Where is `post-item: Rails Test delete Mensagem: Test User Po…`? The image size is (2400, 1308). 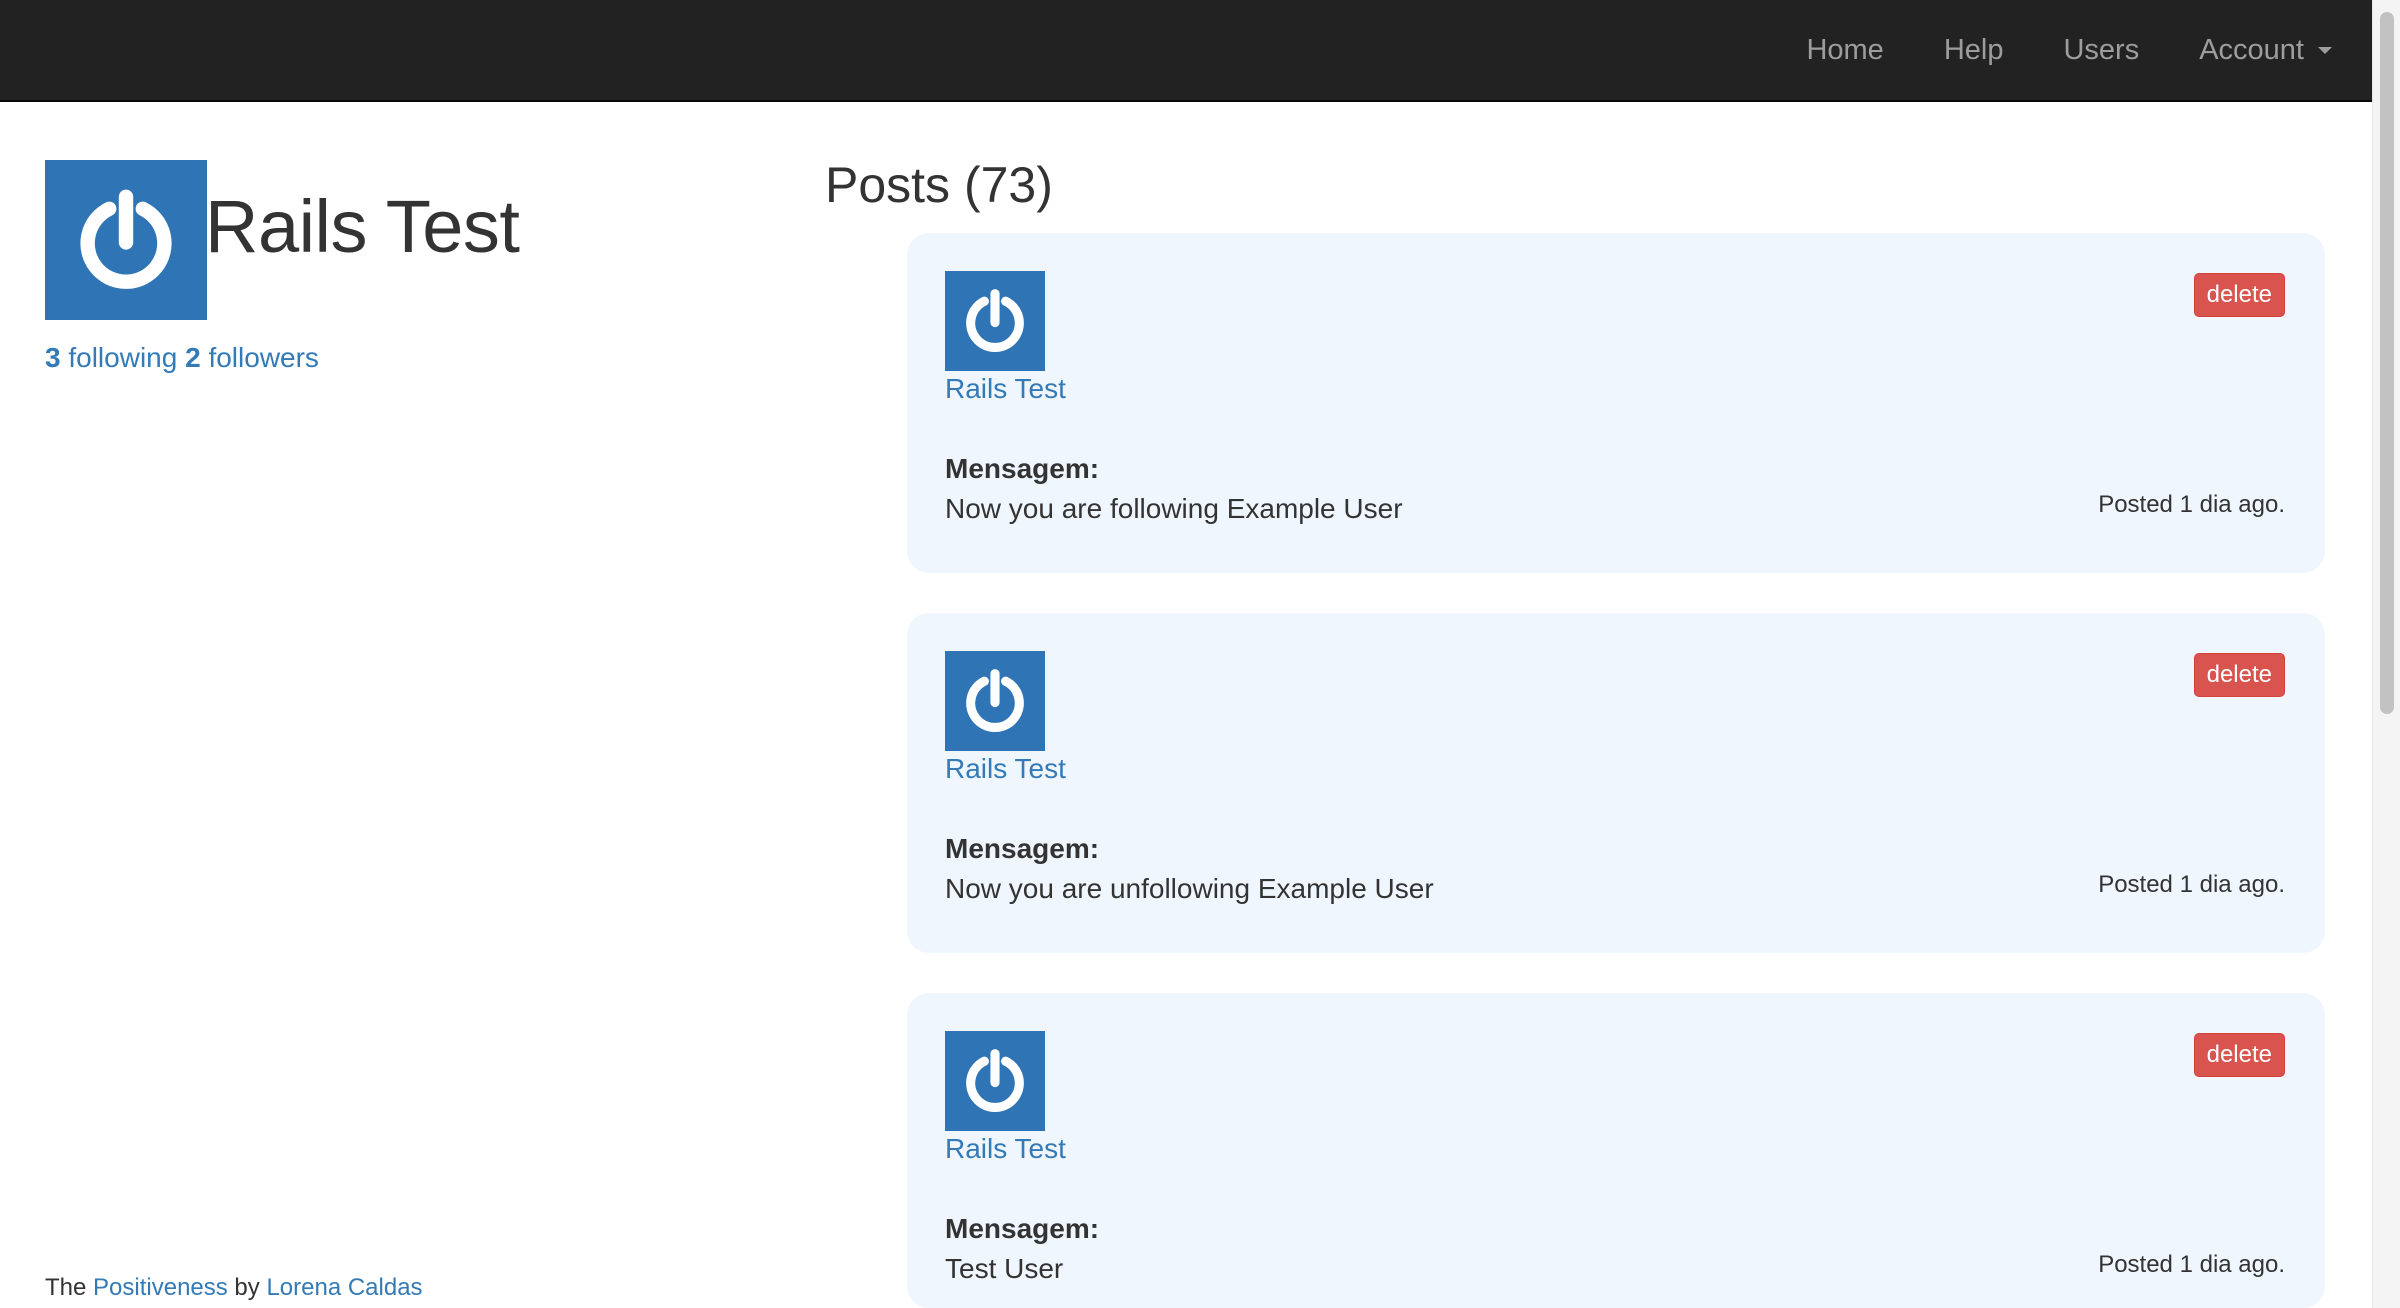 post-item: Rails Test delete Mensagem: Test User Po… is located at coordinates (1616, 1150).